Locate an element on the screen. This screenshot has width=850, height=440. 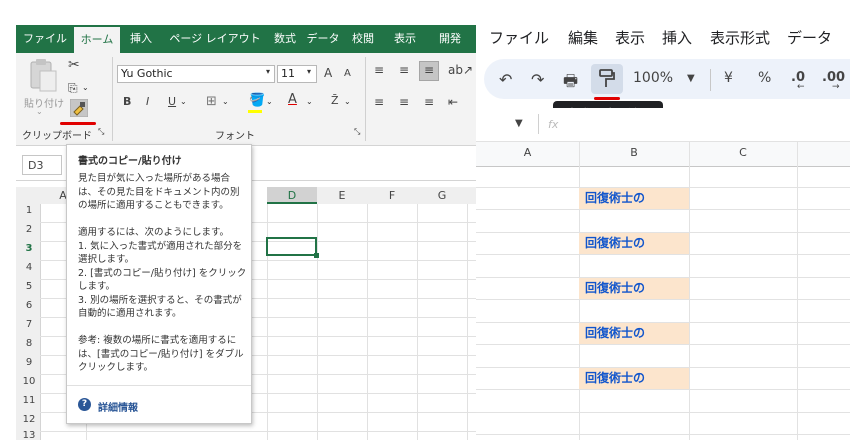
borders-icon: ⊞ is located at coordinates (211, 101).